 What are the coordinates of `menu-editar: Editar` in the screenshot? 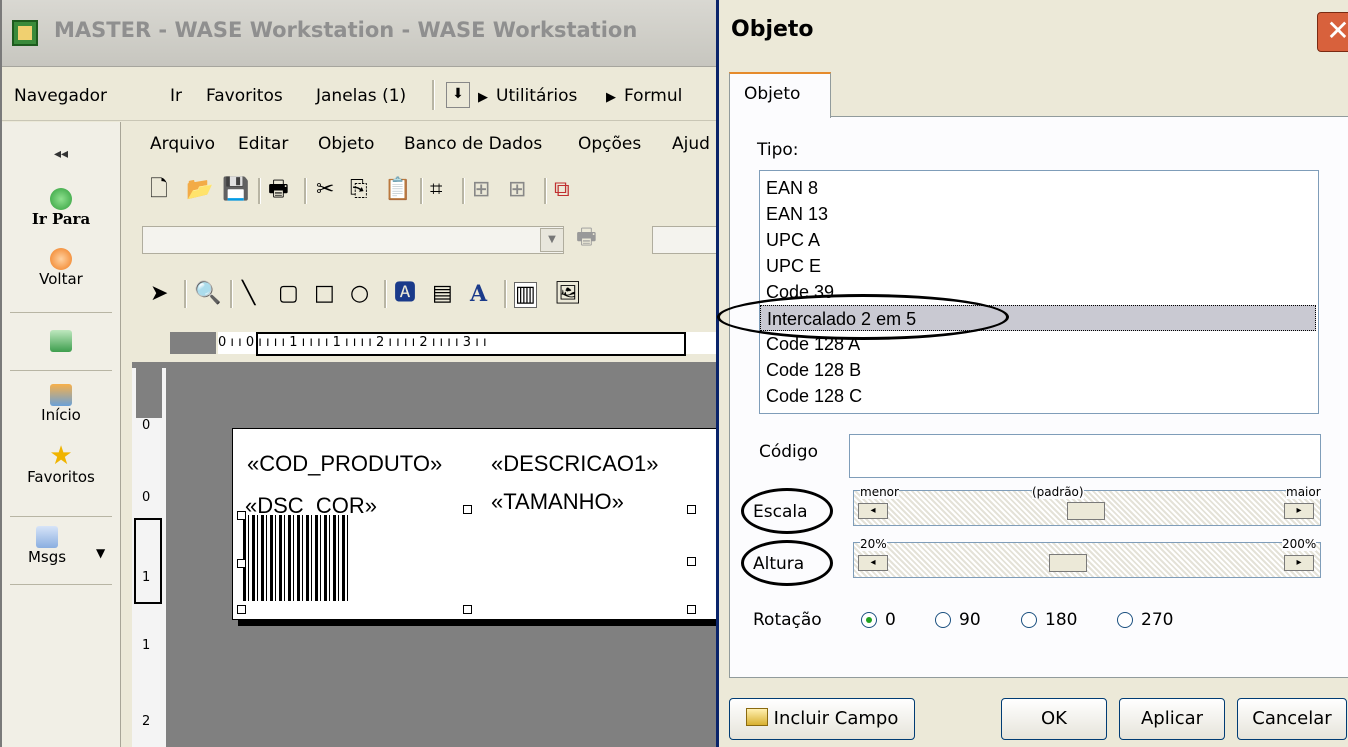 It's located at (263, 144).